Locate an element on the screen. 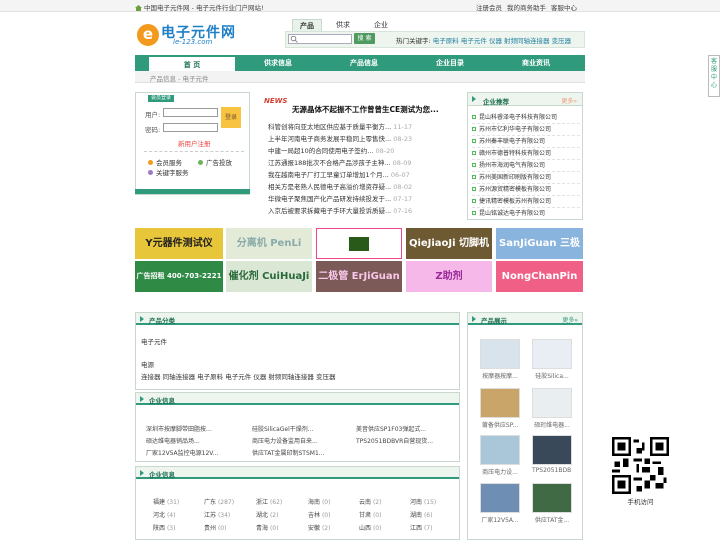  subcategory-name: 电源 is located at coordinates (147, 364).